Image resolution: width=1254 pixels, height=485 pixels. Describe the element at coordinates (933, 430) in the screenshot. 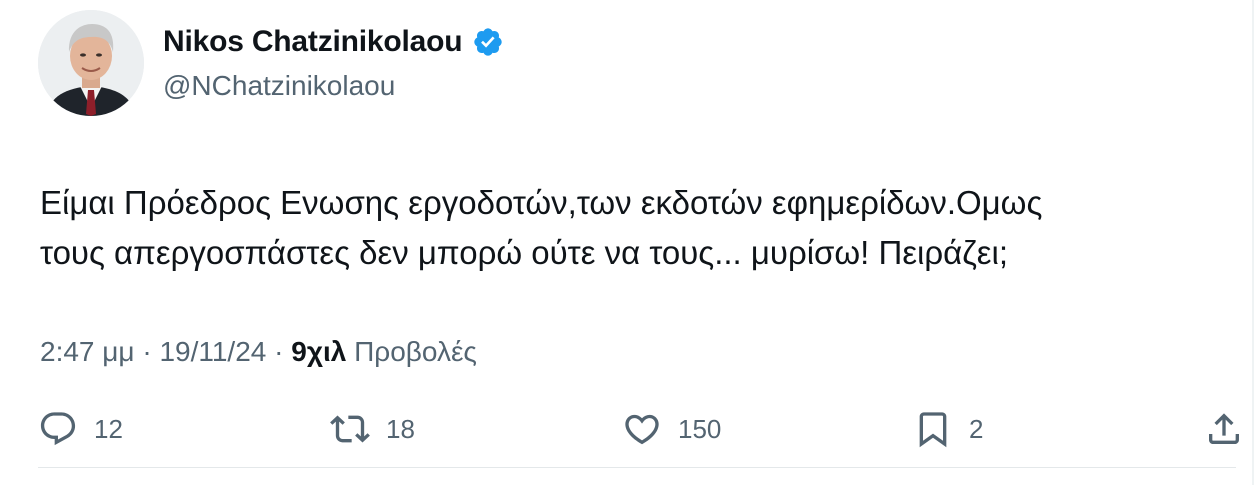

I see `bookmark-icon` at that location.